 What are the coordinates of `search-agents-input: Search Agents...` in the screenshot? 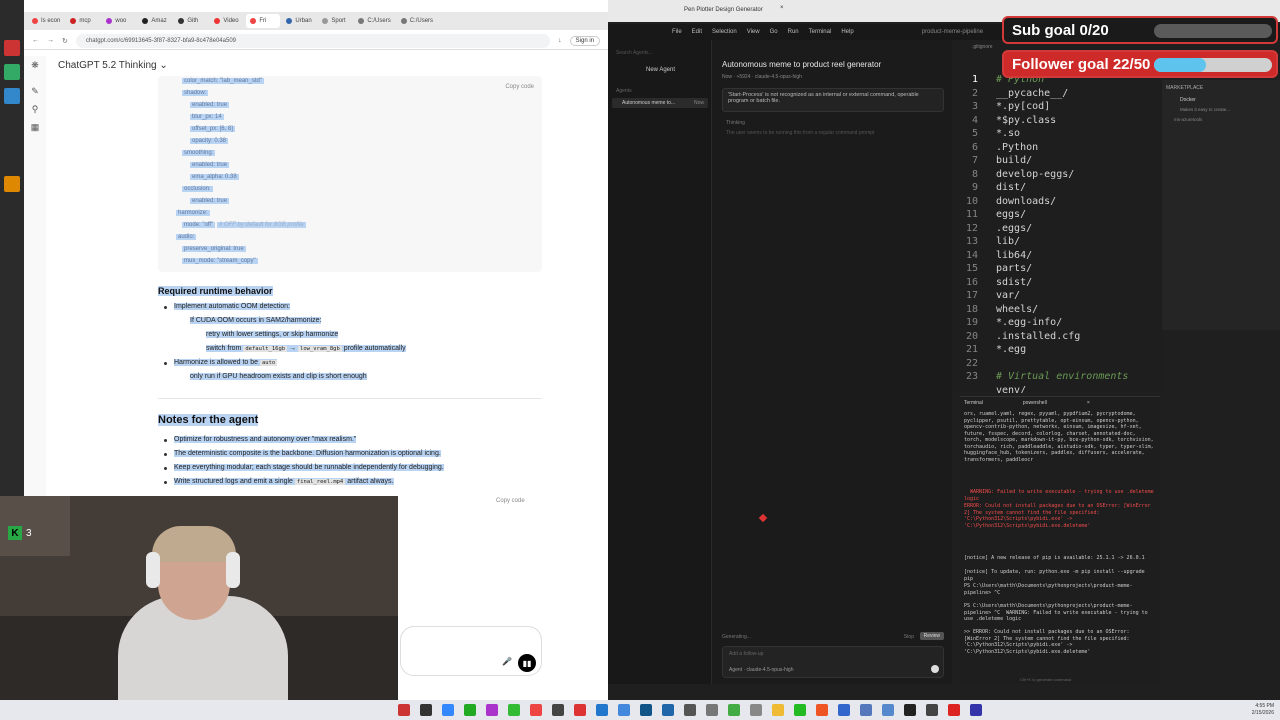 It's located at (634, 53).